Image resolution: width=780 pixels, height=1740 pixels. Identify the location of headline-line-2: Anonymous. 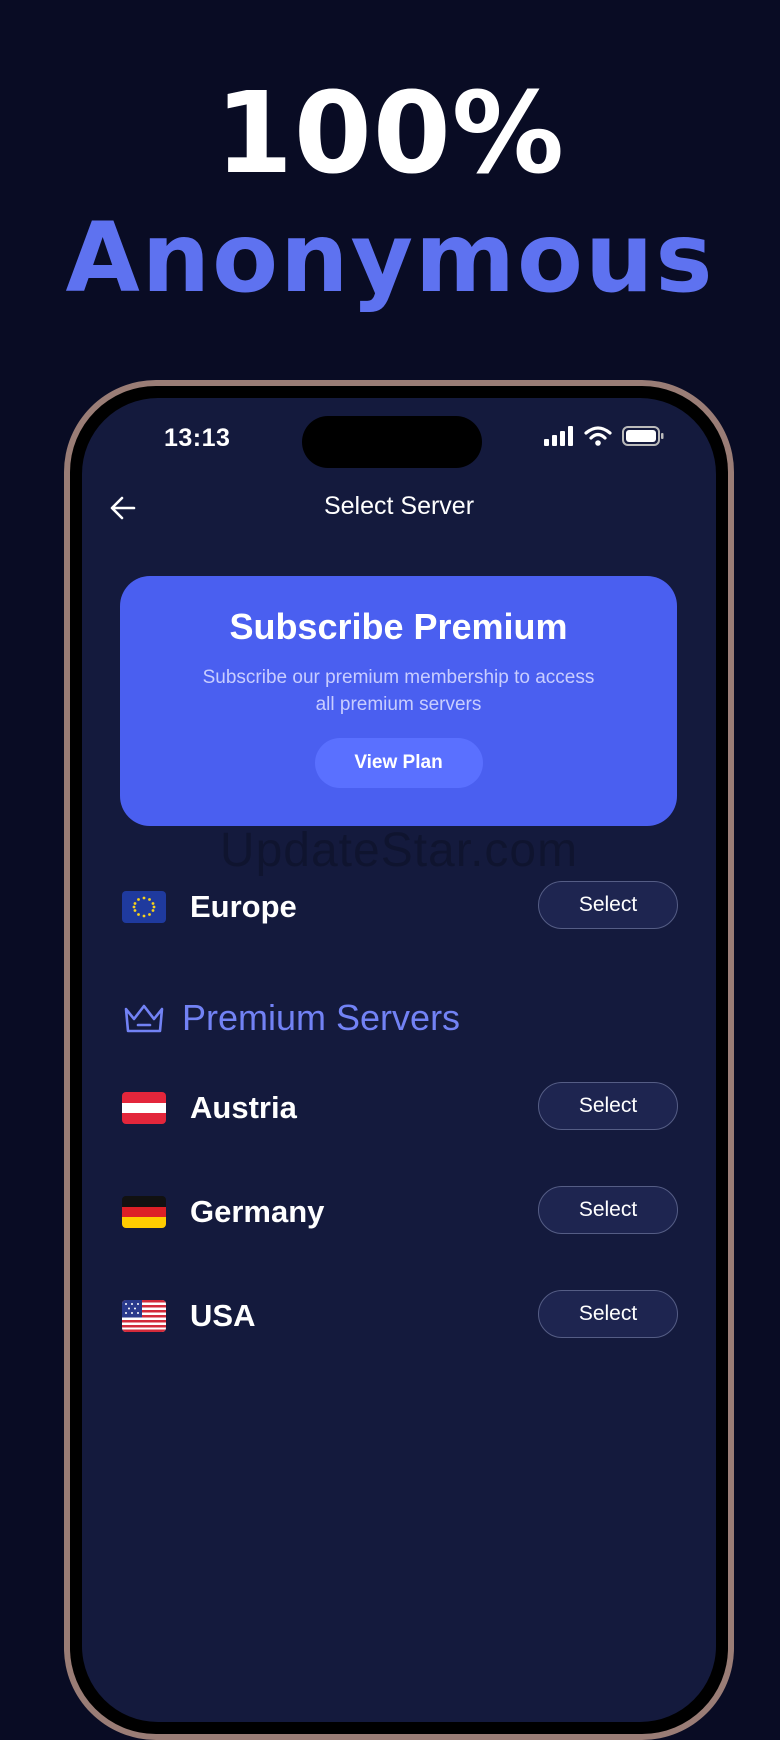
(390, 258).